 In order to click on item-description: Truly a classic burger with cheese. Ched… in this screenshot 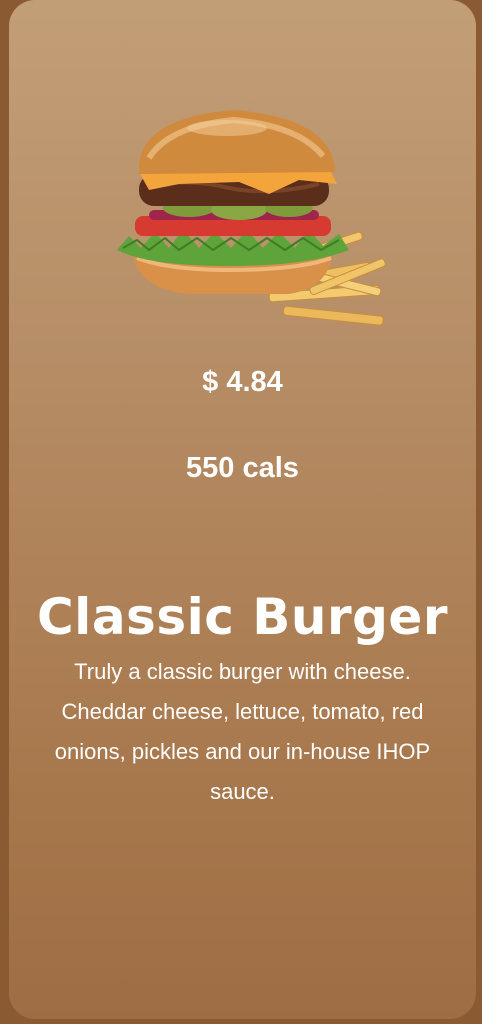, I will do `click(242, 731)`.